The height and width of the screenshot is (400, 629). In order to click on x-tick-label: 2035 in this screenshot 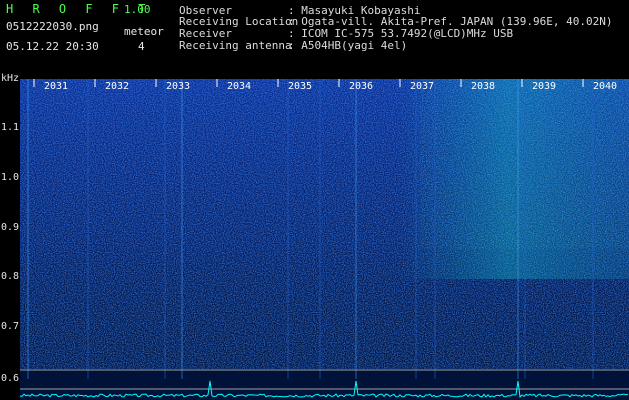, I will do `click(300, 86)`.